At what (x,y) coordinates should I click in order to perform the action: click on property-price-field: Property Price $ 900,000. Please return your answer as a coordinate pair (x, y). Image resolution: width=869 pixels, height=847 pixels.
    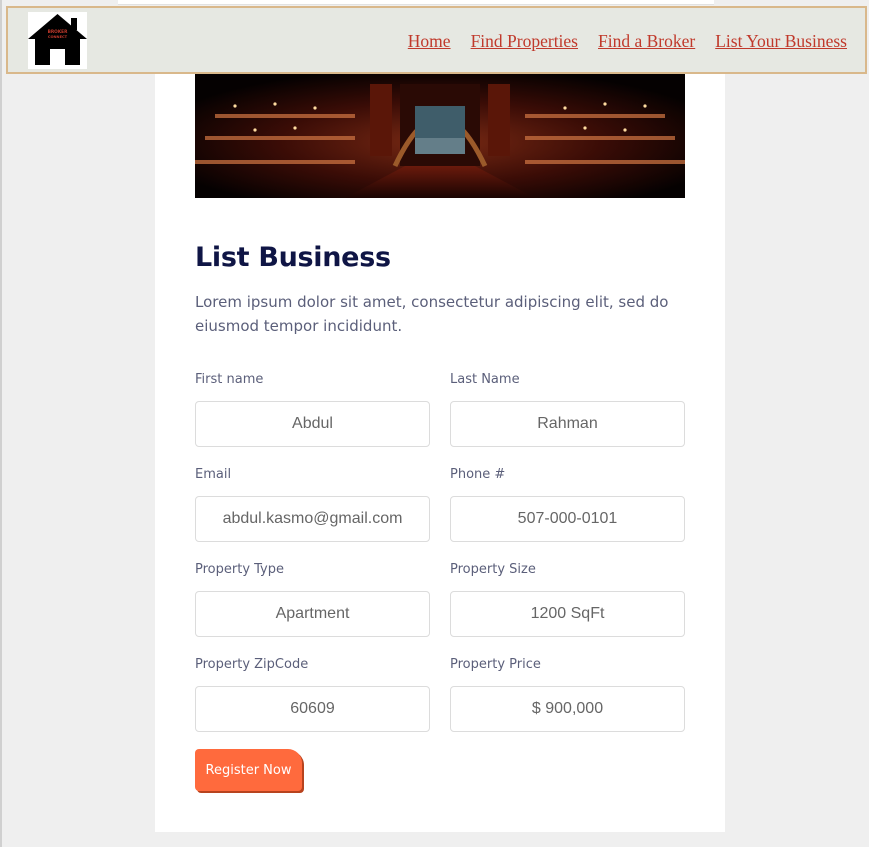
    Looking at the image, I should click on (567, 694).